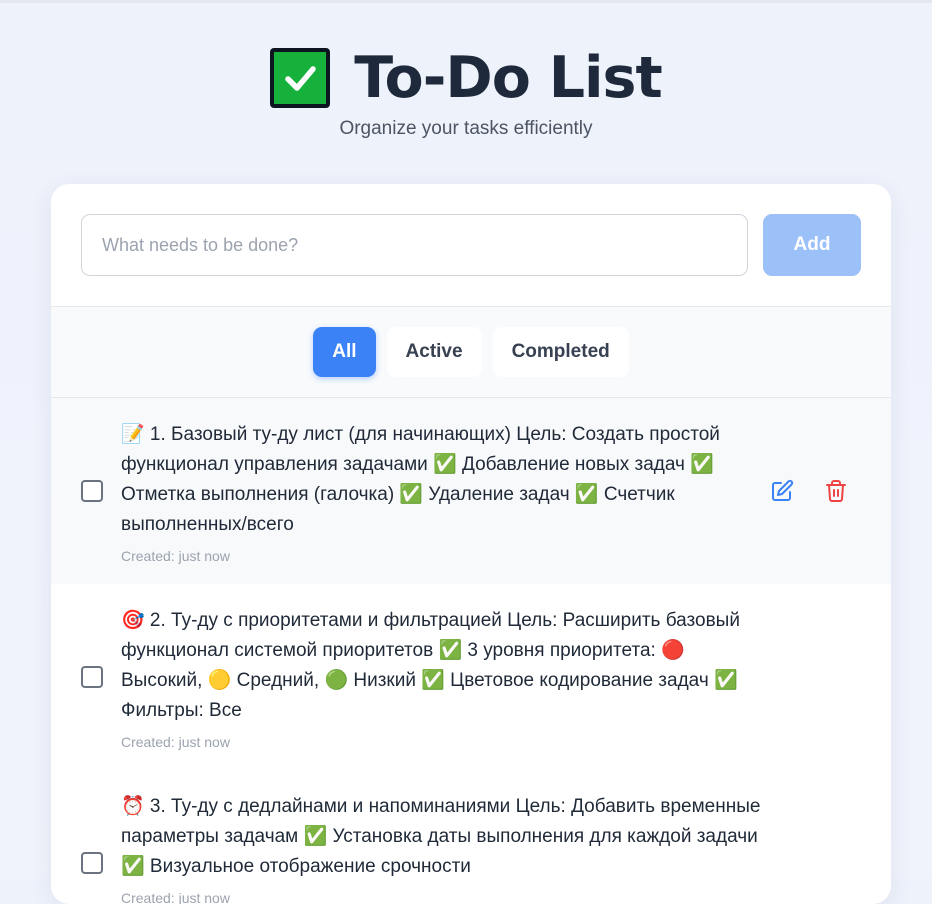  I want to click on trash-icon, so click(836, 491).